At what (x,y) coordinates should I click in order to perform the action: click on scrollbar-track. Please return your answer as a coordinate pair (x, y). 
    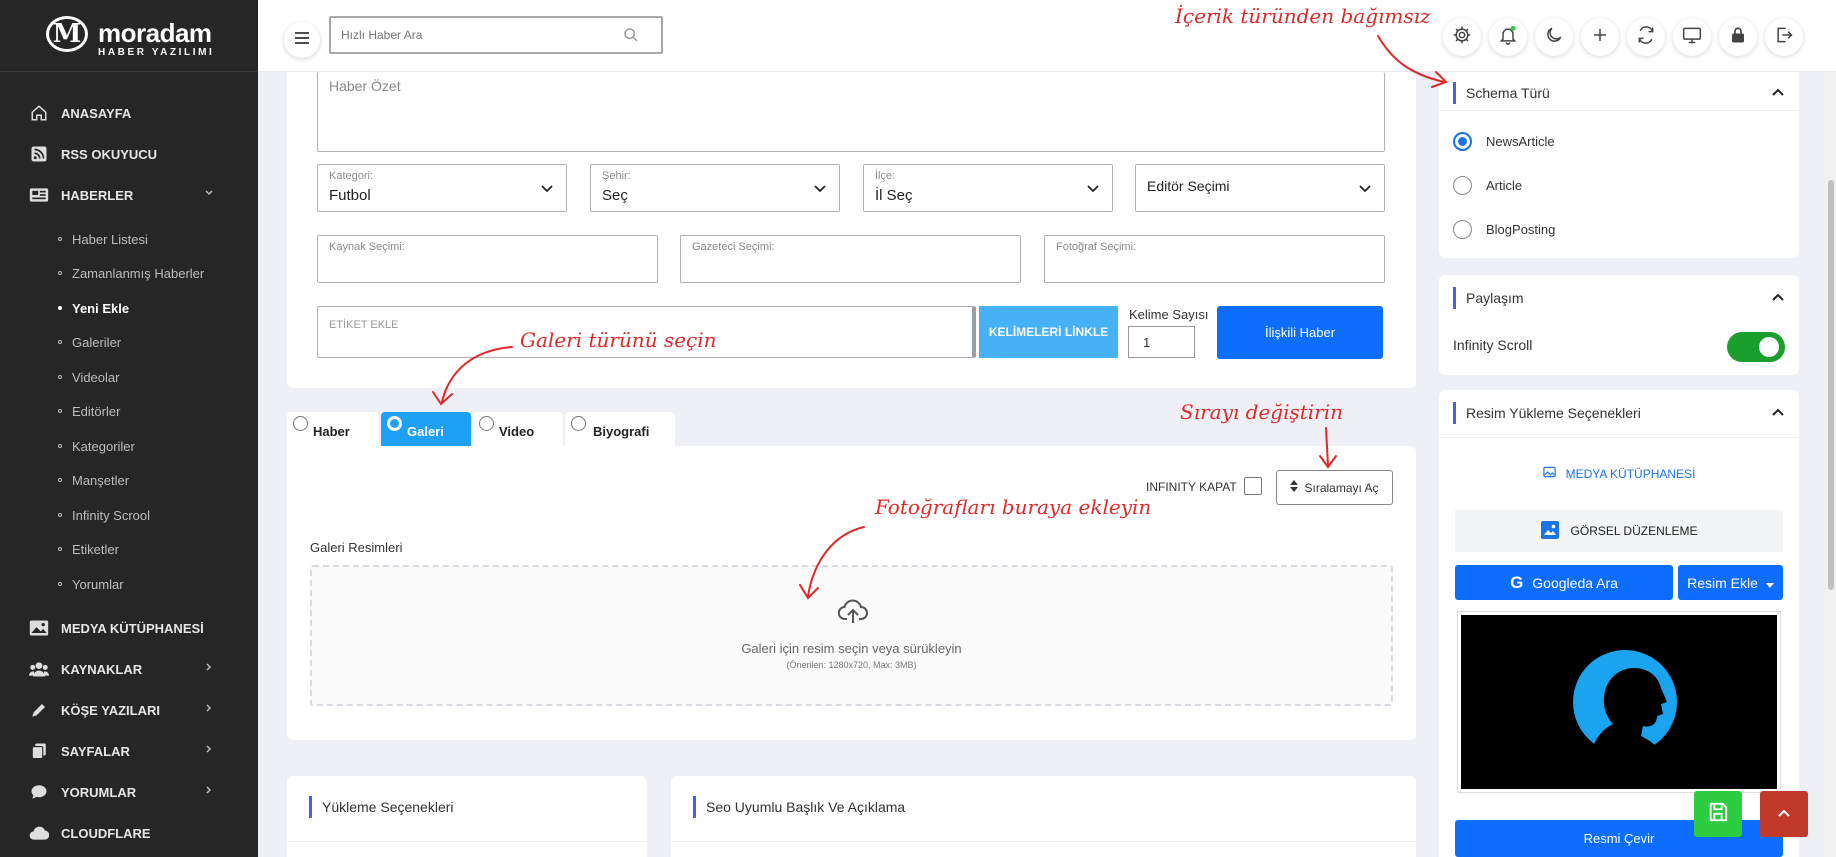
    Looking at the image, I should click on (1831, 464).